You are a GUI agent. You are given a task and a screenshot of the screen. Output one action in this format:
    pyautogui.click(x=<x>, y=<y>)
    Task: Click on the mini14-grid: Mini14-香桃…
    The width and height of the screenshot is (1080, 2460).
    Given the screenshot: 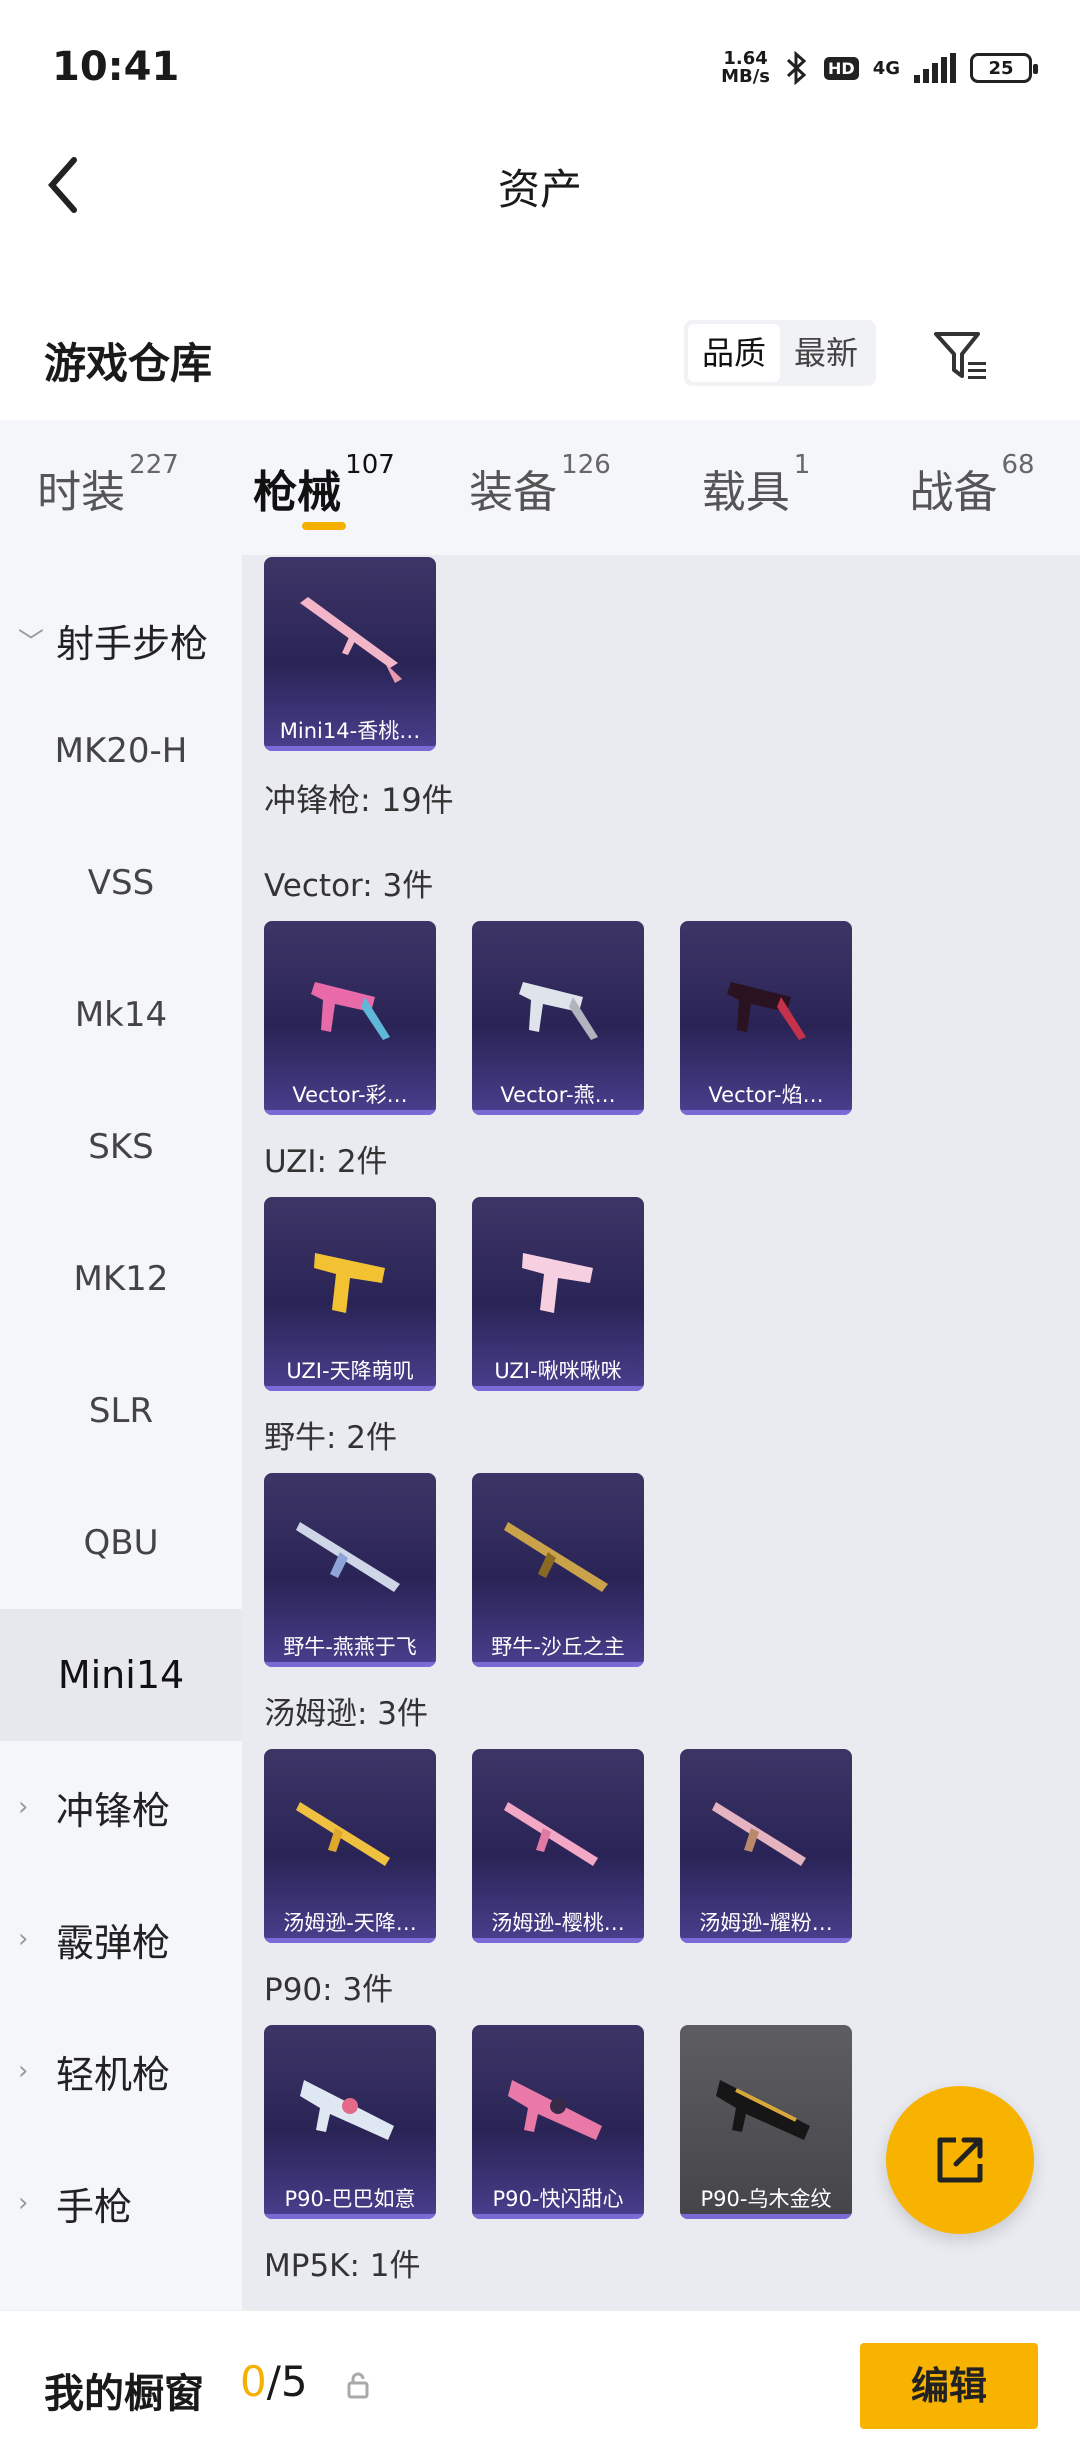 What is the action you would take?
    pyautogui.click(x=661, y=654)
    